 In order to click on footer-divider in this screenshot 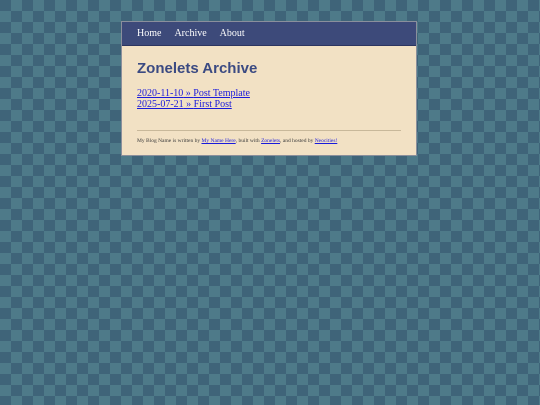, I will do `click(269, 130)`.